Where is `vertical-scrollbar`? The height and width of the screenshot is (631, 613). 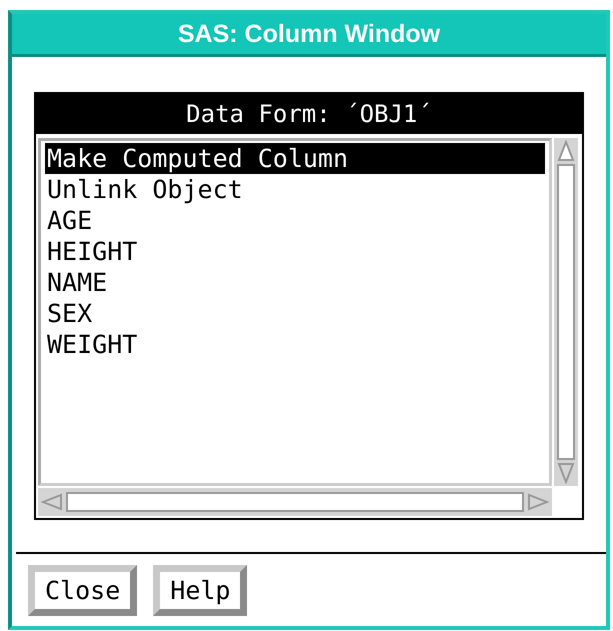 vertical-scrollbar is located at coordinates (566, 312).